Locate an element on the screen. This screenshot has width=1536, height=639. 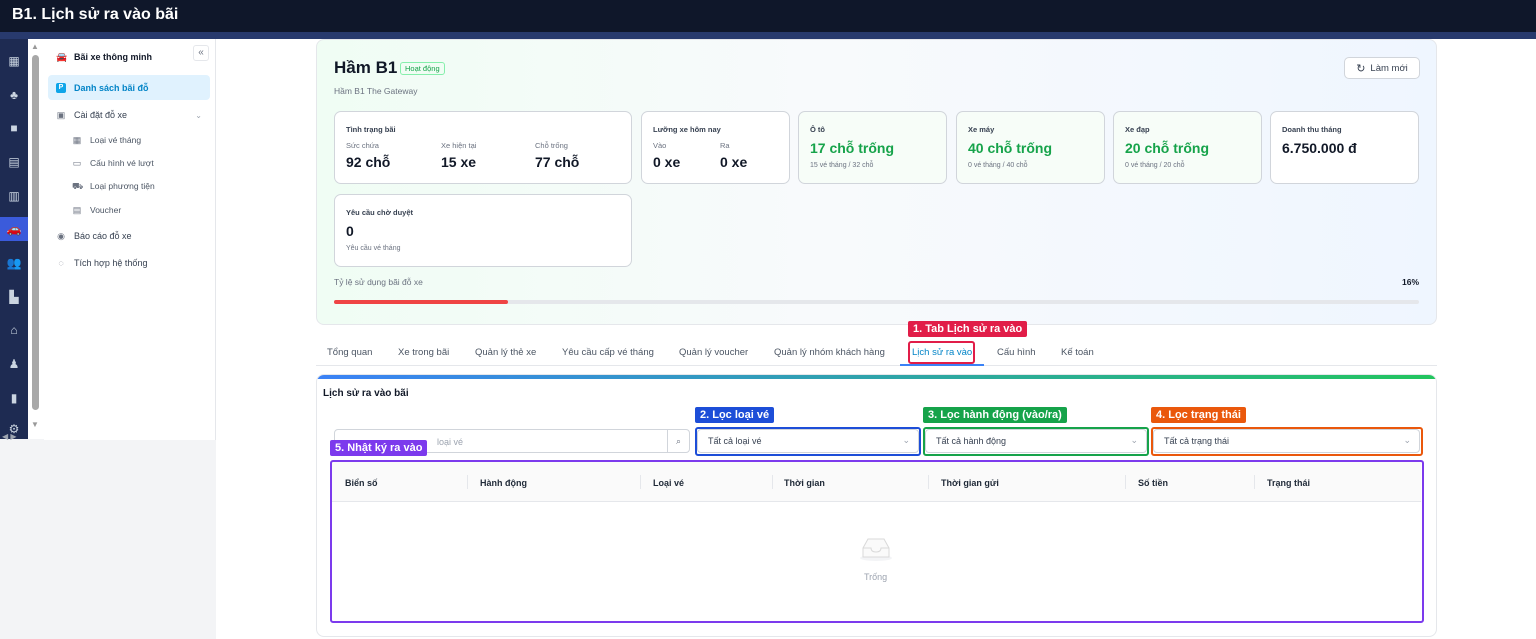
sidebar-item-label: Loại phương tiện is located at coordinates (122, 186).